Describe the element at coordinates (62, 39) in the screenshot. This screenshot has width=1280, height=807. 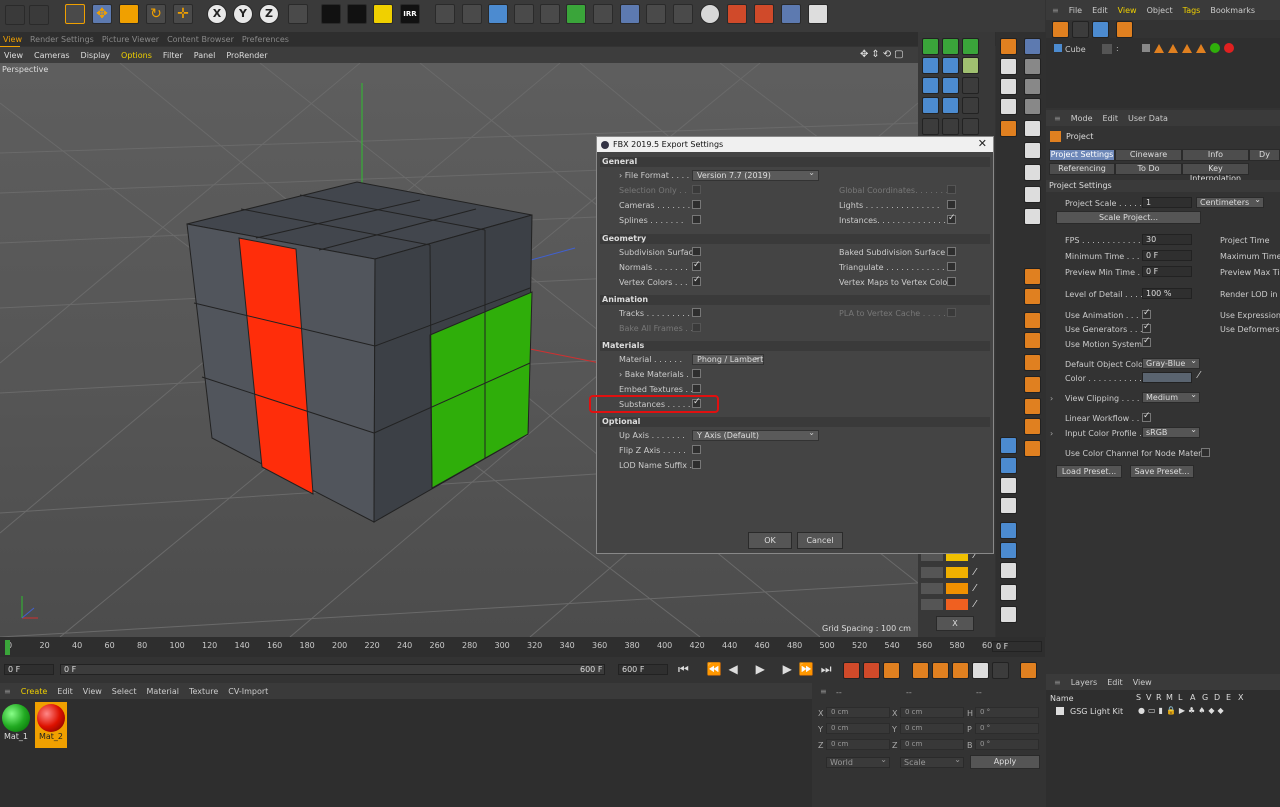
I see `tab-render-settings: Render Settings` at that location.